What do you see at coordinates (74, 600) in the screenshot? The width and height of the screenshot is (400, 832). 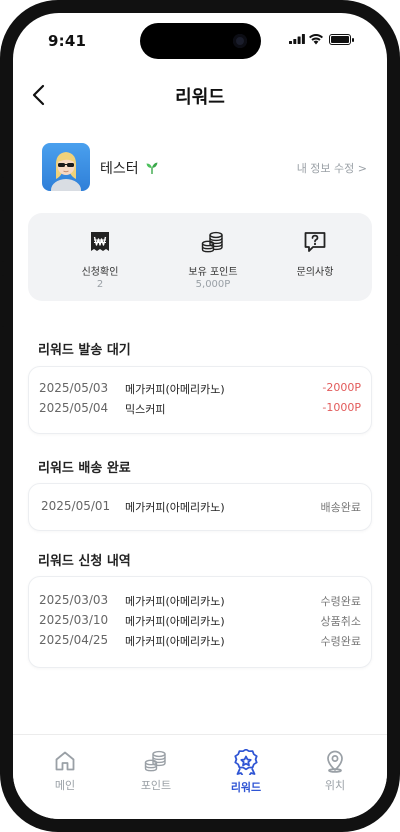 I see `row-date: 2025/03/03` at bounding box center [74, 600].